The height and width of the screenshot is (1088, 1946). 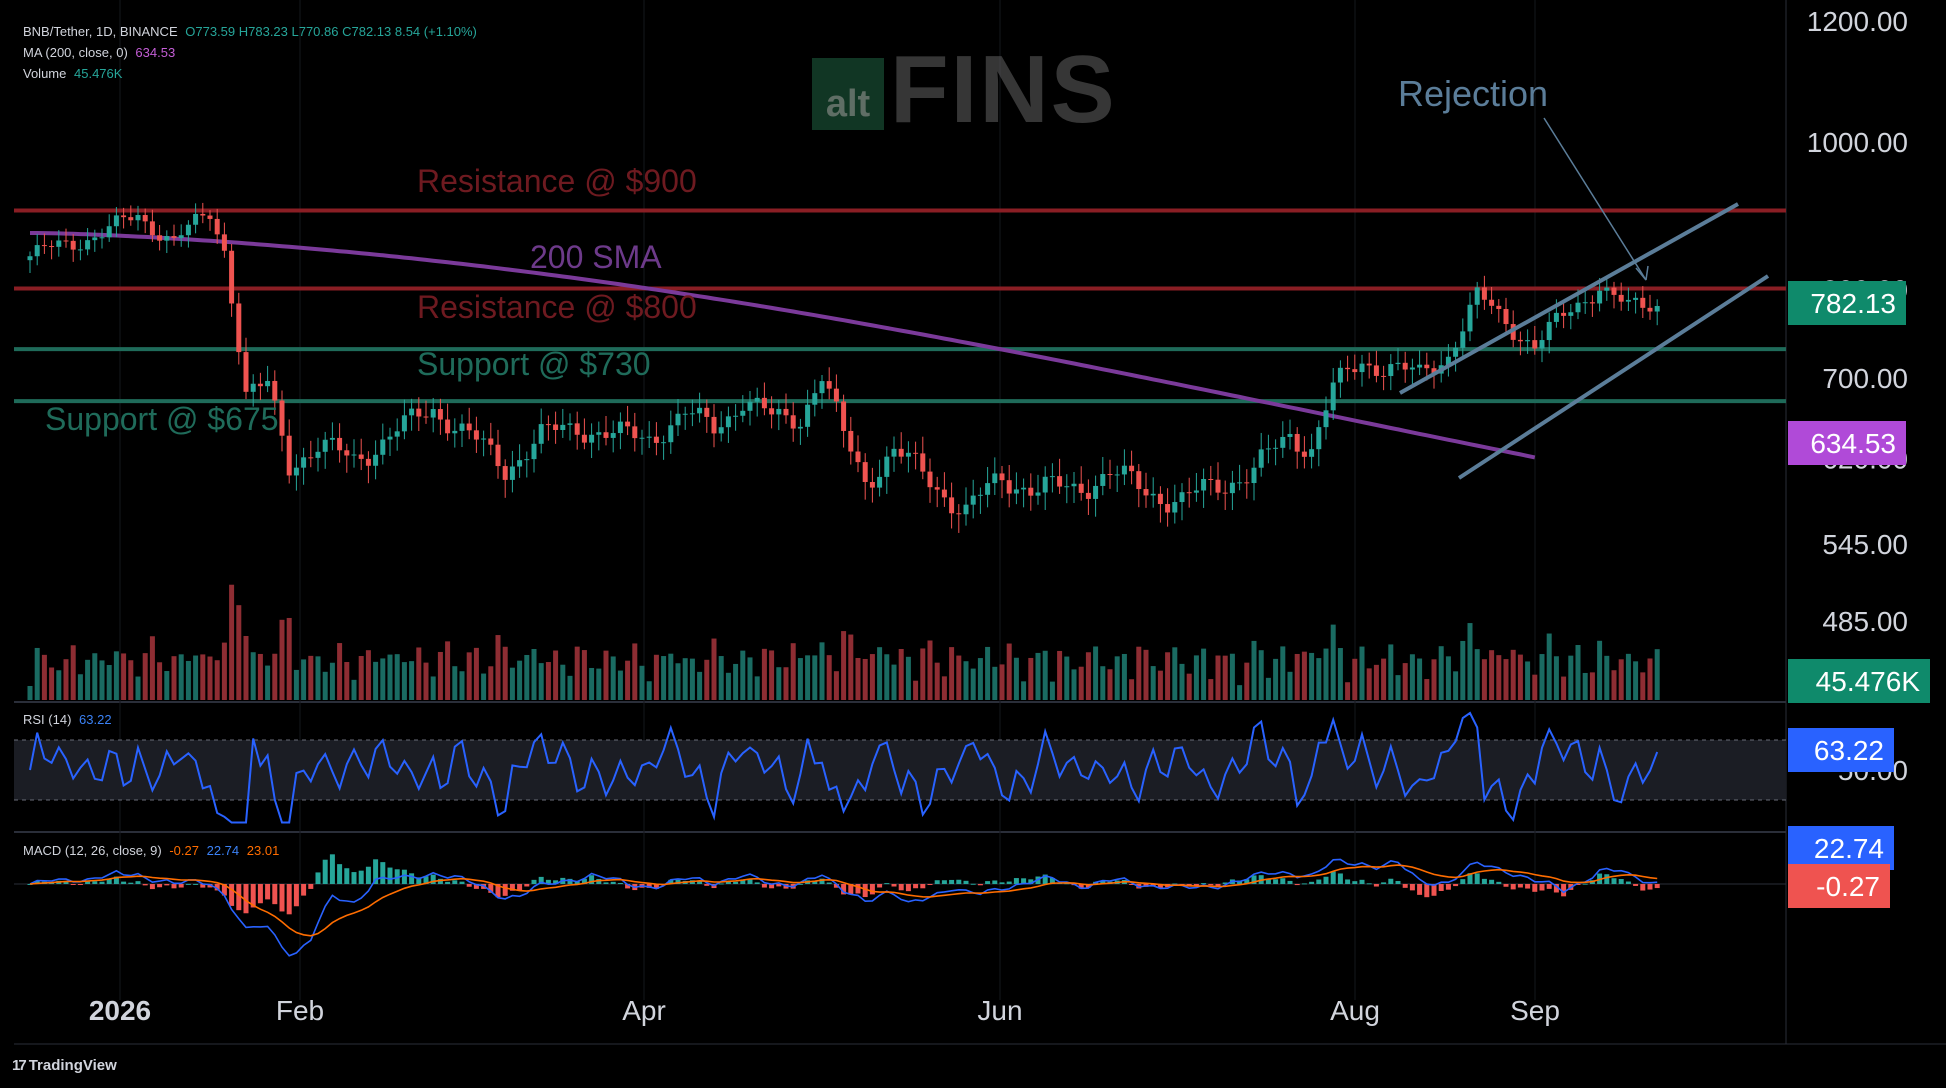 What do you see at coordinates (534, 364) in the screenshot?
I see `label-support-730: Support @ $730` at bounding box center [534, 364].